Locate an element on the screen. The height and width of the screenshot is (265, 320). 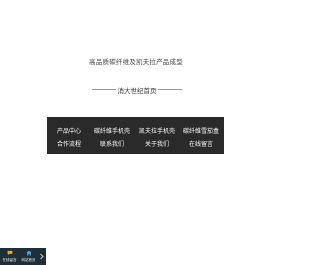
chat-icon is located at coordinates (10, 253).